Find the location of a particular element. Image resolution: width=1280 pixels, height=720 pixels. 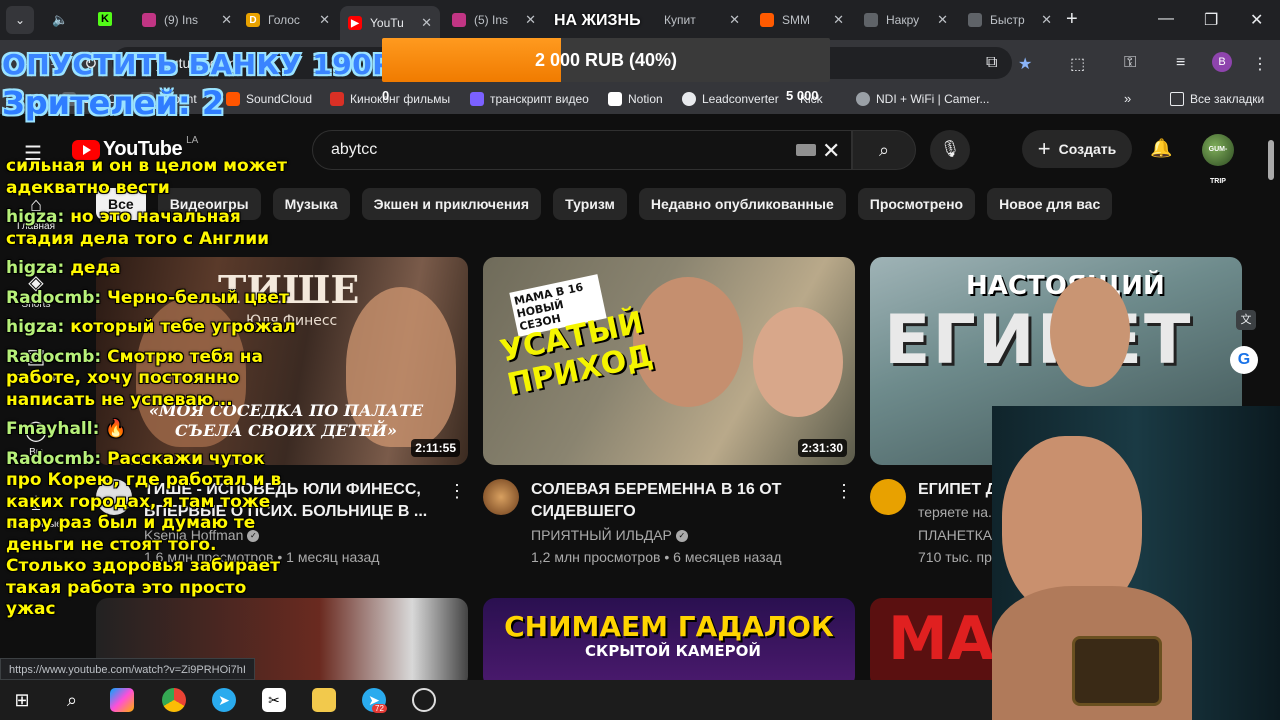

folder-icon is located at coordinates (324, 700).